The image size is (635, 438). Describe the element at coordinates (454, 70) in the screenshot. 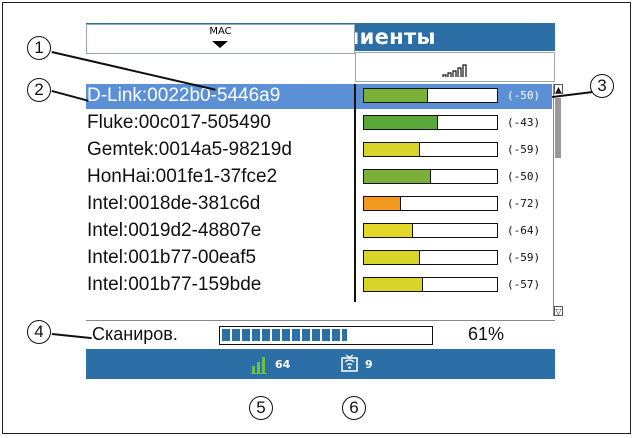

I see `signal-strength-icon` at that location.